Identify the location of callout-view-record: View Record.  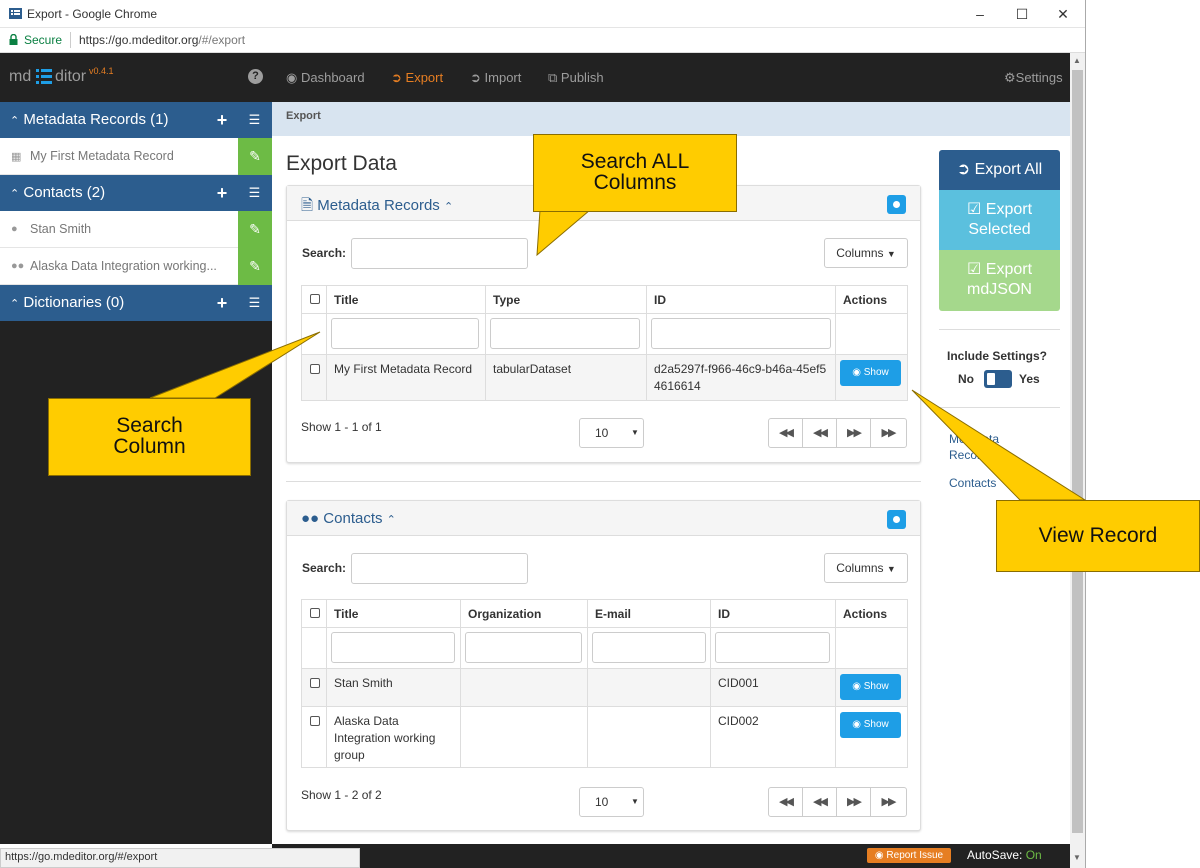
(1098, 536).